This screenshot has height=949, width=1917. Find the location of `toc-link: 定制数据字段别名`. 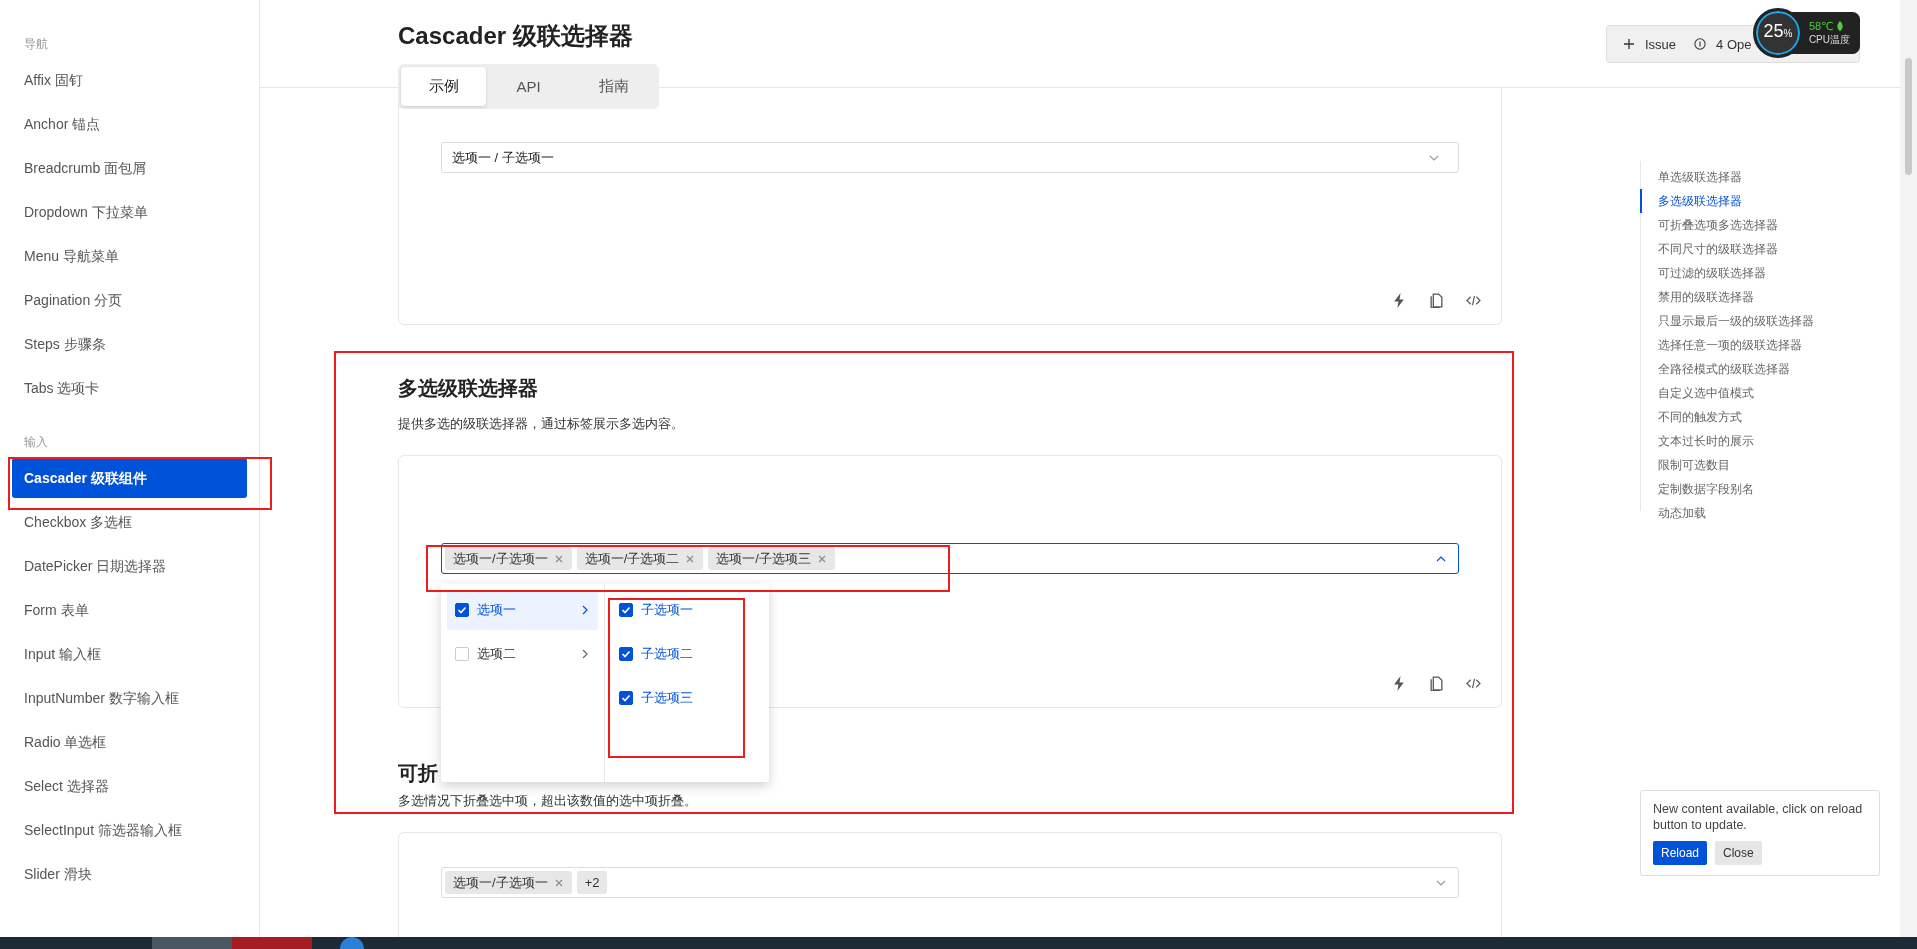

toc-link: 定制数据字段别名 is located at coordinates (1727, 489).